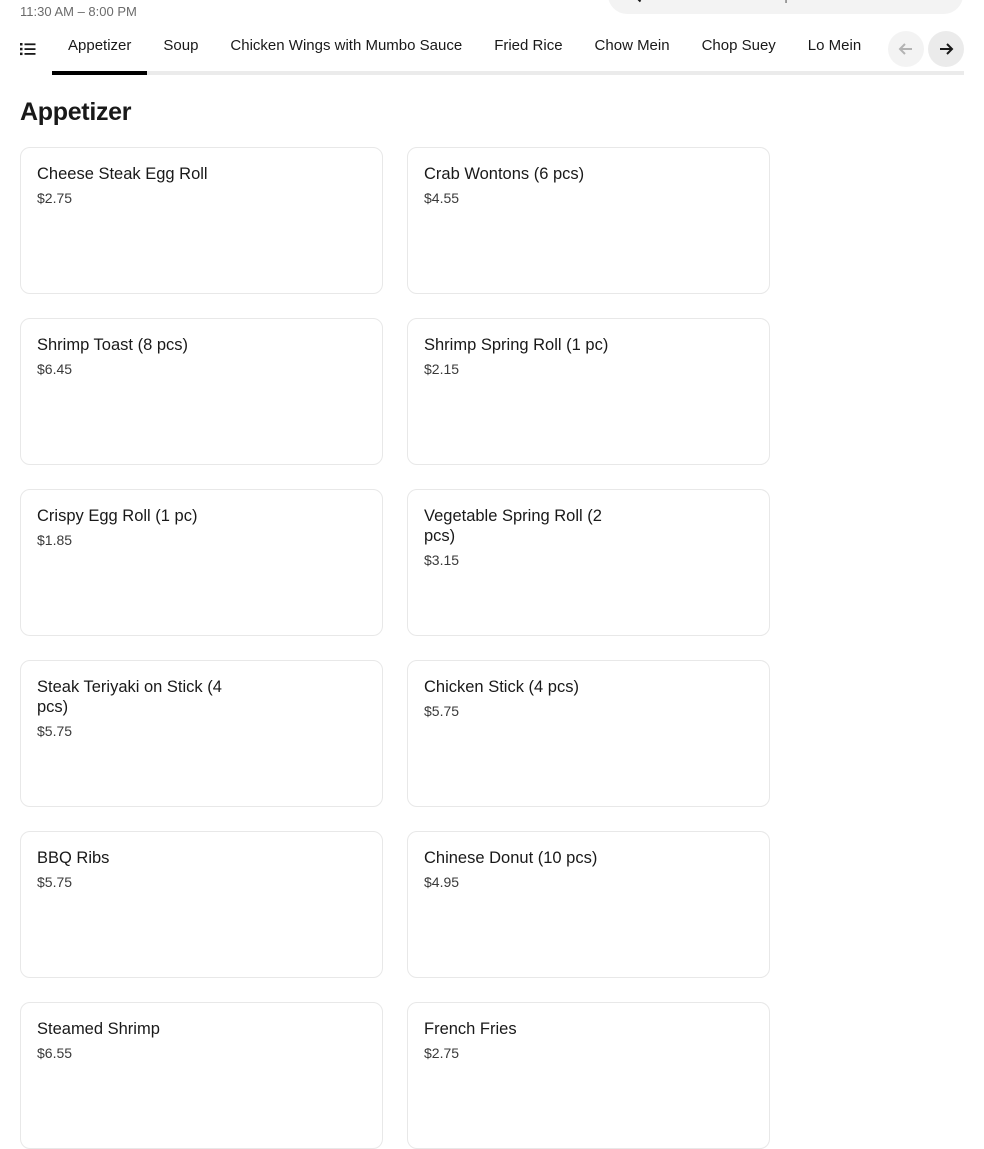 Image resolution: width=984 pixels, height=1149 pixels. I want to click on tab-chop-suey: Chop Suey, so click(739, 48).